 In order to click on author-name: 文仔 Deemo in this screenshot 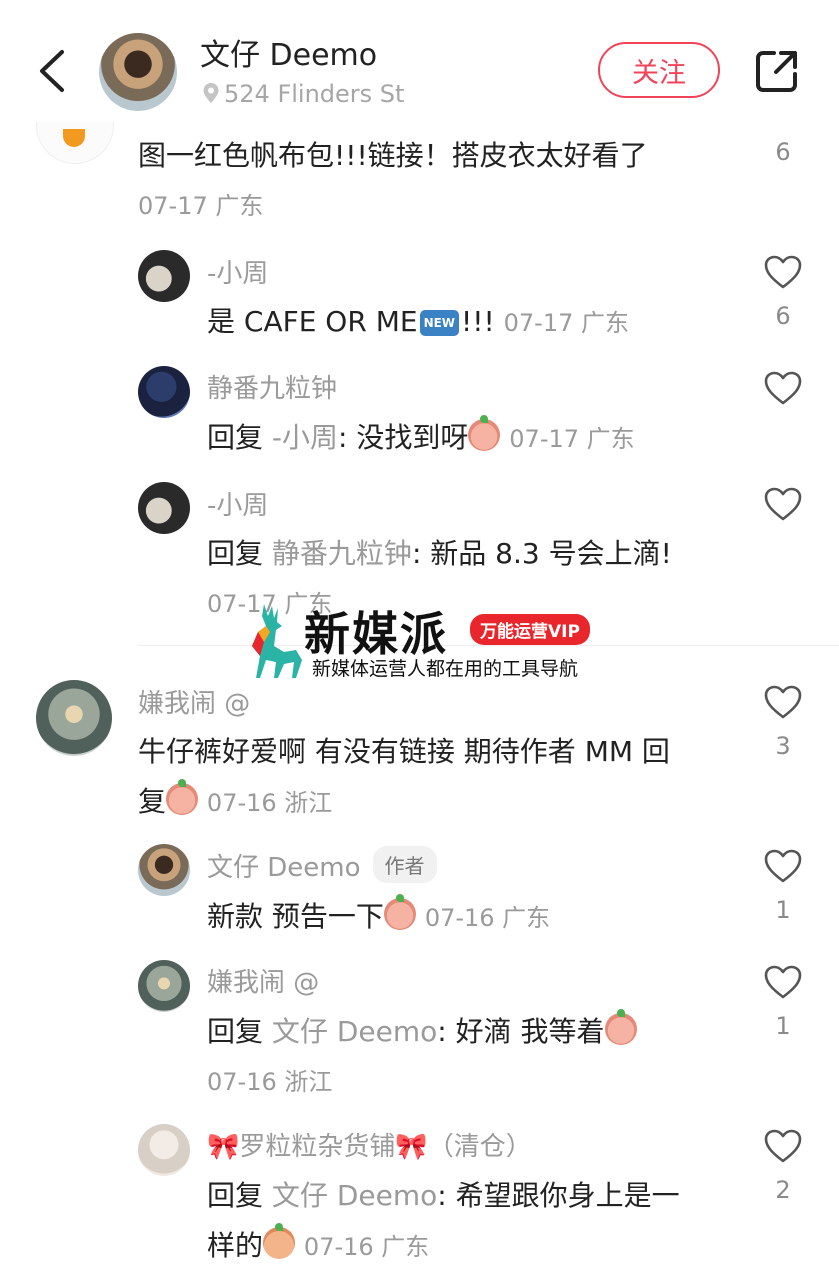, I will do `click(288, 52)`.